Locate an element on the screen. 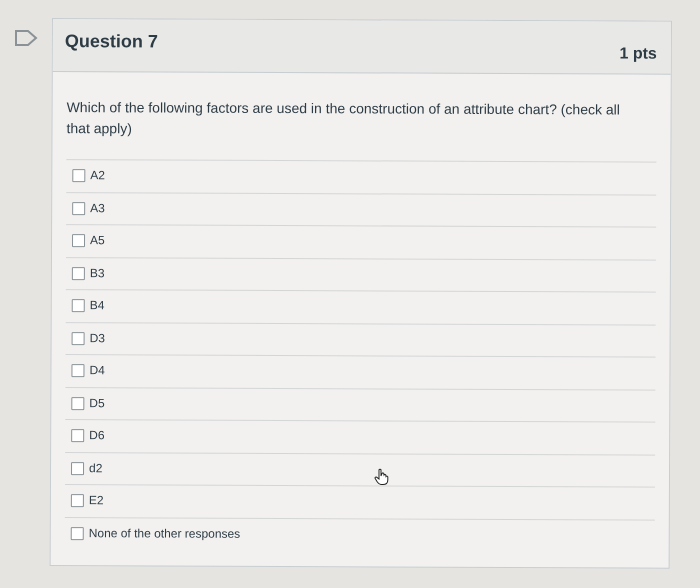  question-title: Question 7 is located at coordinates (111, 41).